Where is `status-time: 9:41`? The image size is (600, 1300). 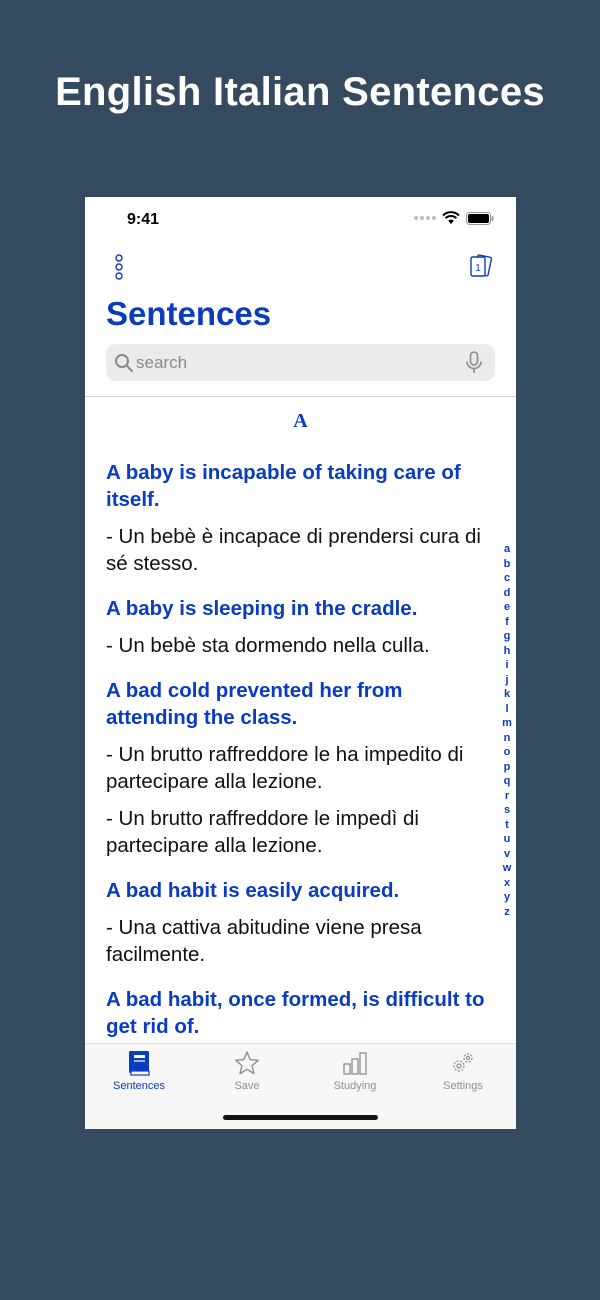 status-time: 9:41 is located at coordinates (143, 219).